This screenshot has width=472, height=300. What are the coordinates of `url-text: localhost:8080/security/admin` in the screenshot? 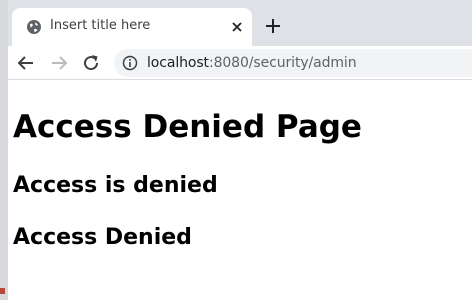 It's located at (252, 63).